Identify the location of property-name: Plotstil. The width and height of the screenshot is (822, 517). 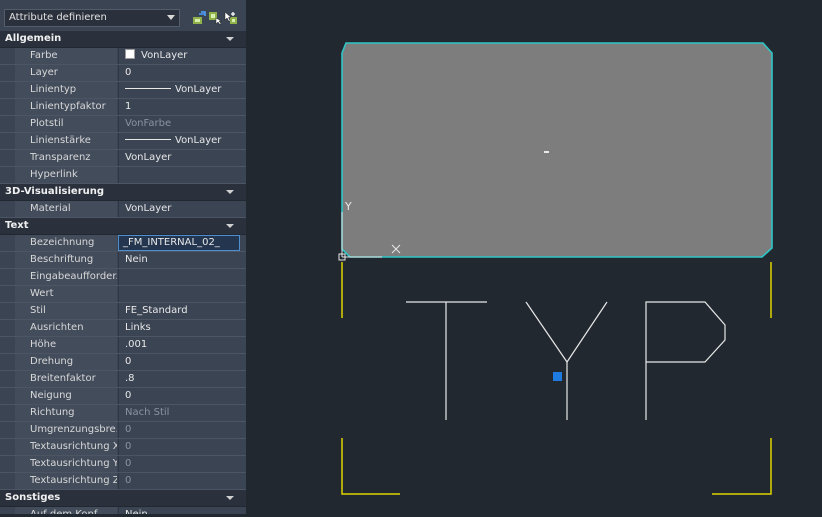
(66, 124).